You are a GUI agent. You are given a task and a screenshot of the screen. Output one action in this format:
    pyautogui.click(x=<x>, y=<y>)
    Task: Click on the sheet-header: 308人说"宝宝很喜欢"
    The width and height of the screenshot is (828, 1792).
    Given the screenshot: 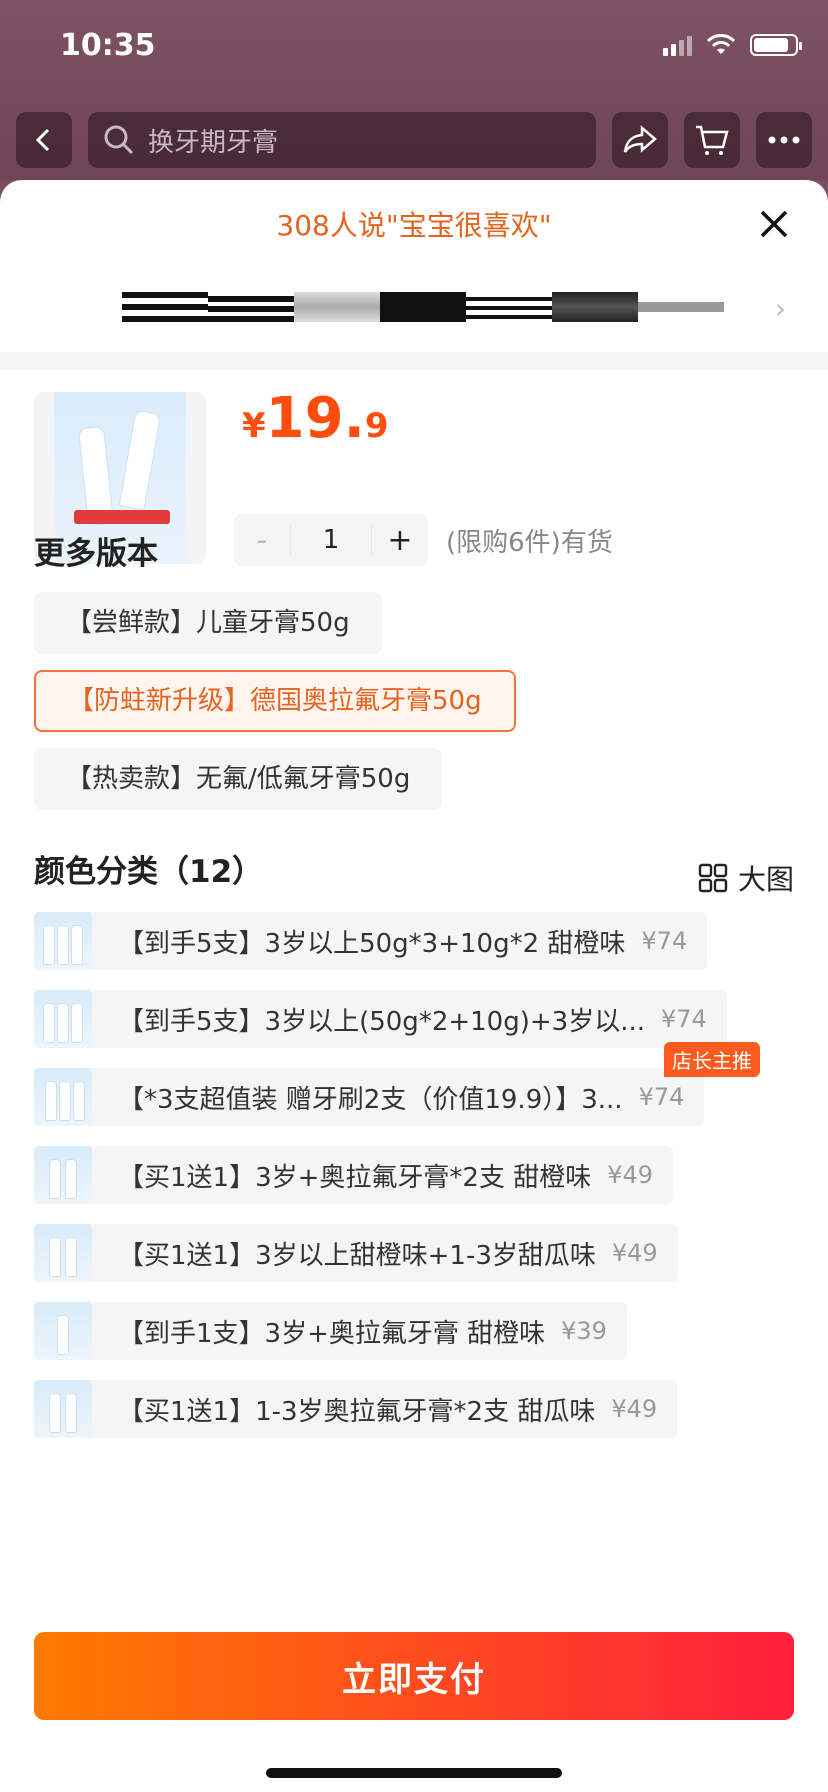 What is the action you would take?
    pyautogui.click(x=414, y=225)
    